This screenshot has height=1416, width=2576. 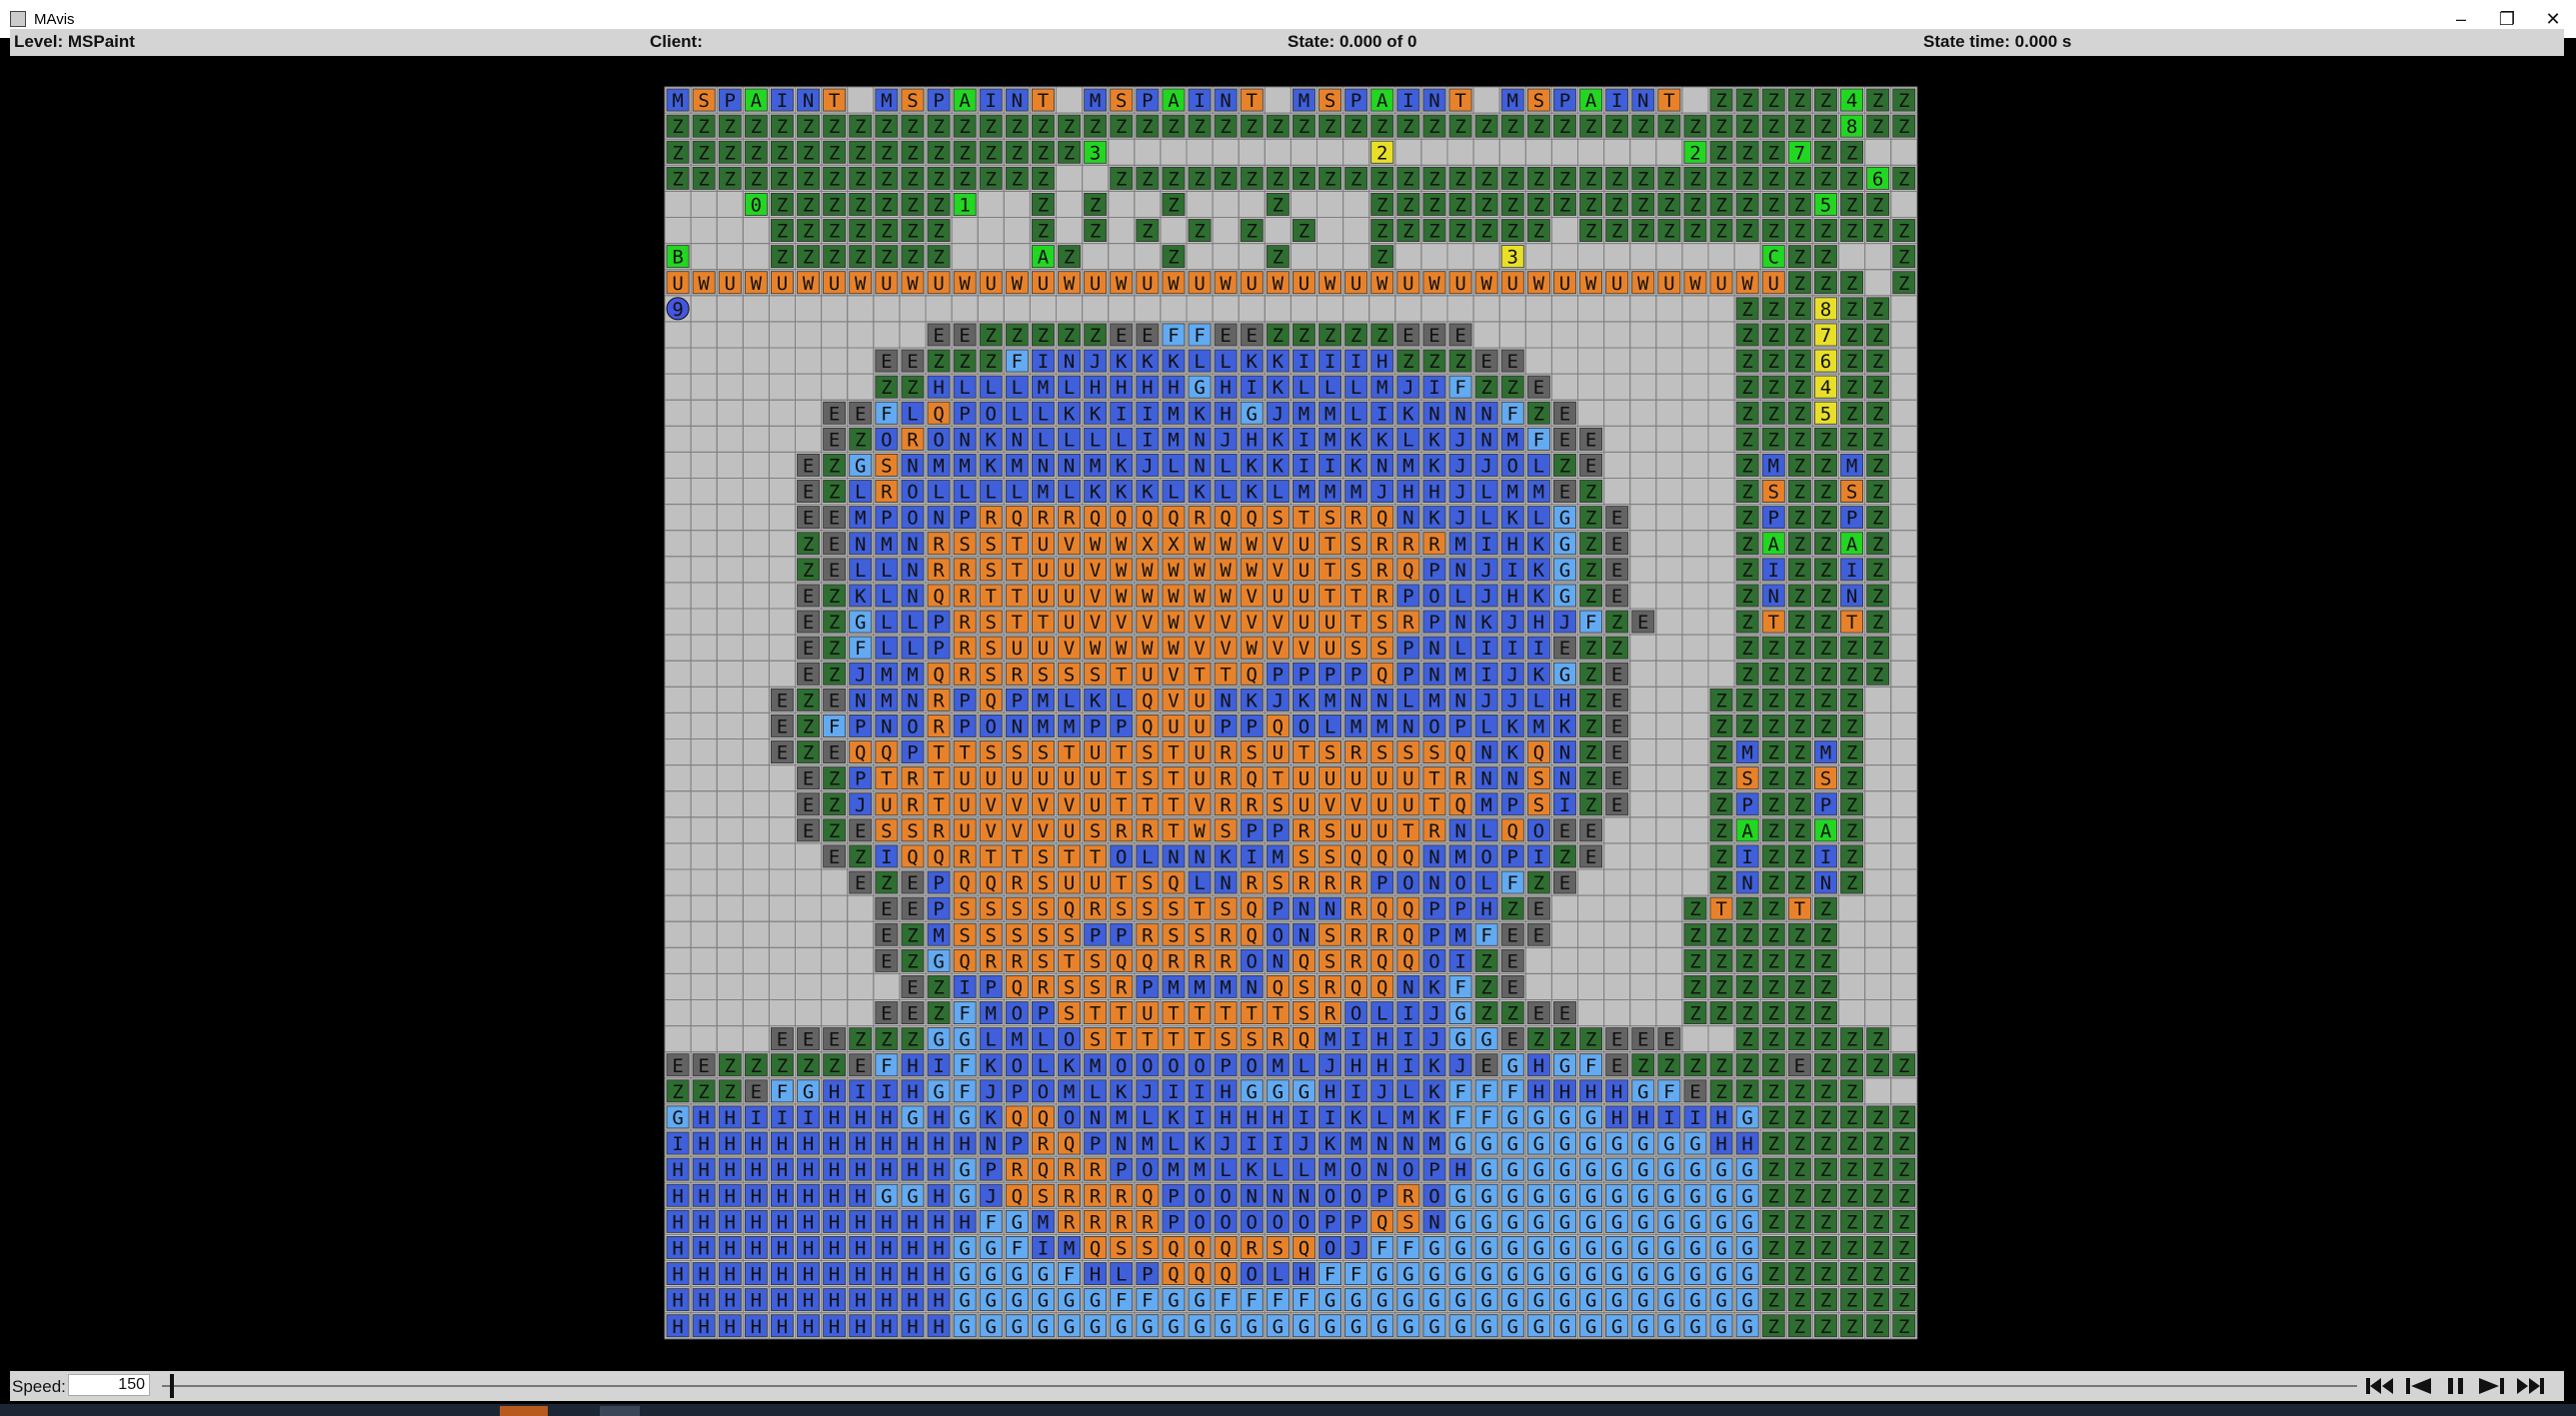 I want to click on cell-letter: P, so click(x=1434, y=571).